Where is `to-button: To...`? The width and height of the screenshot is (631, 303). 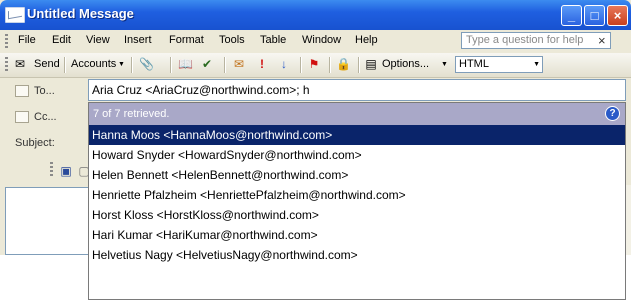 to-button: To... is located at coordinates (44, 91).